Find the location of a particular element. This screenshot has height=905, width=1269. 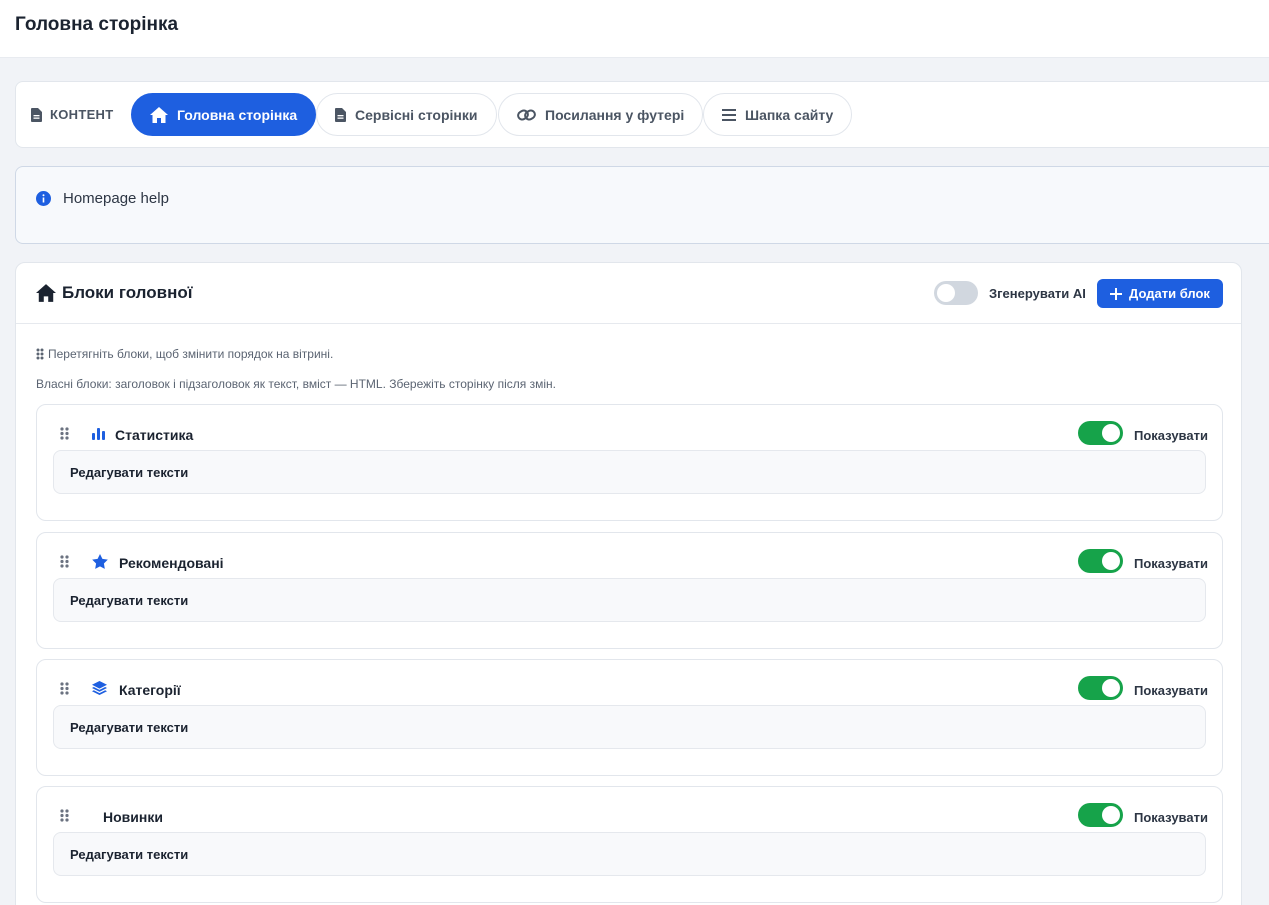

menu-icon is located at coordinates (729, 114).